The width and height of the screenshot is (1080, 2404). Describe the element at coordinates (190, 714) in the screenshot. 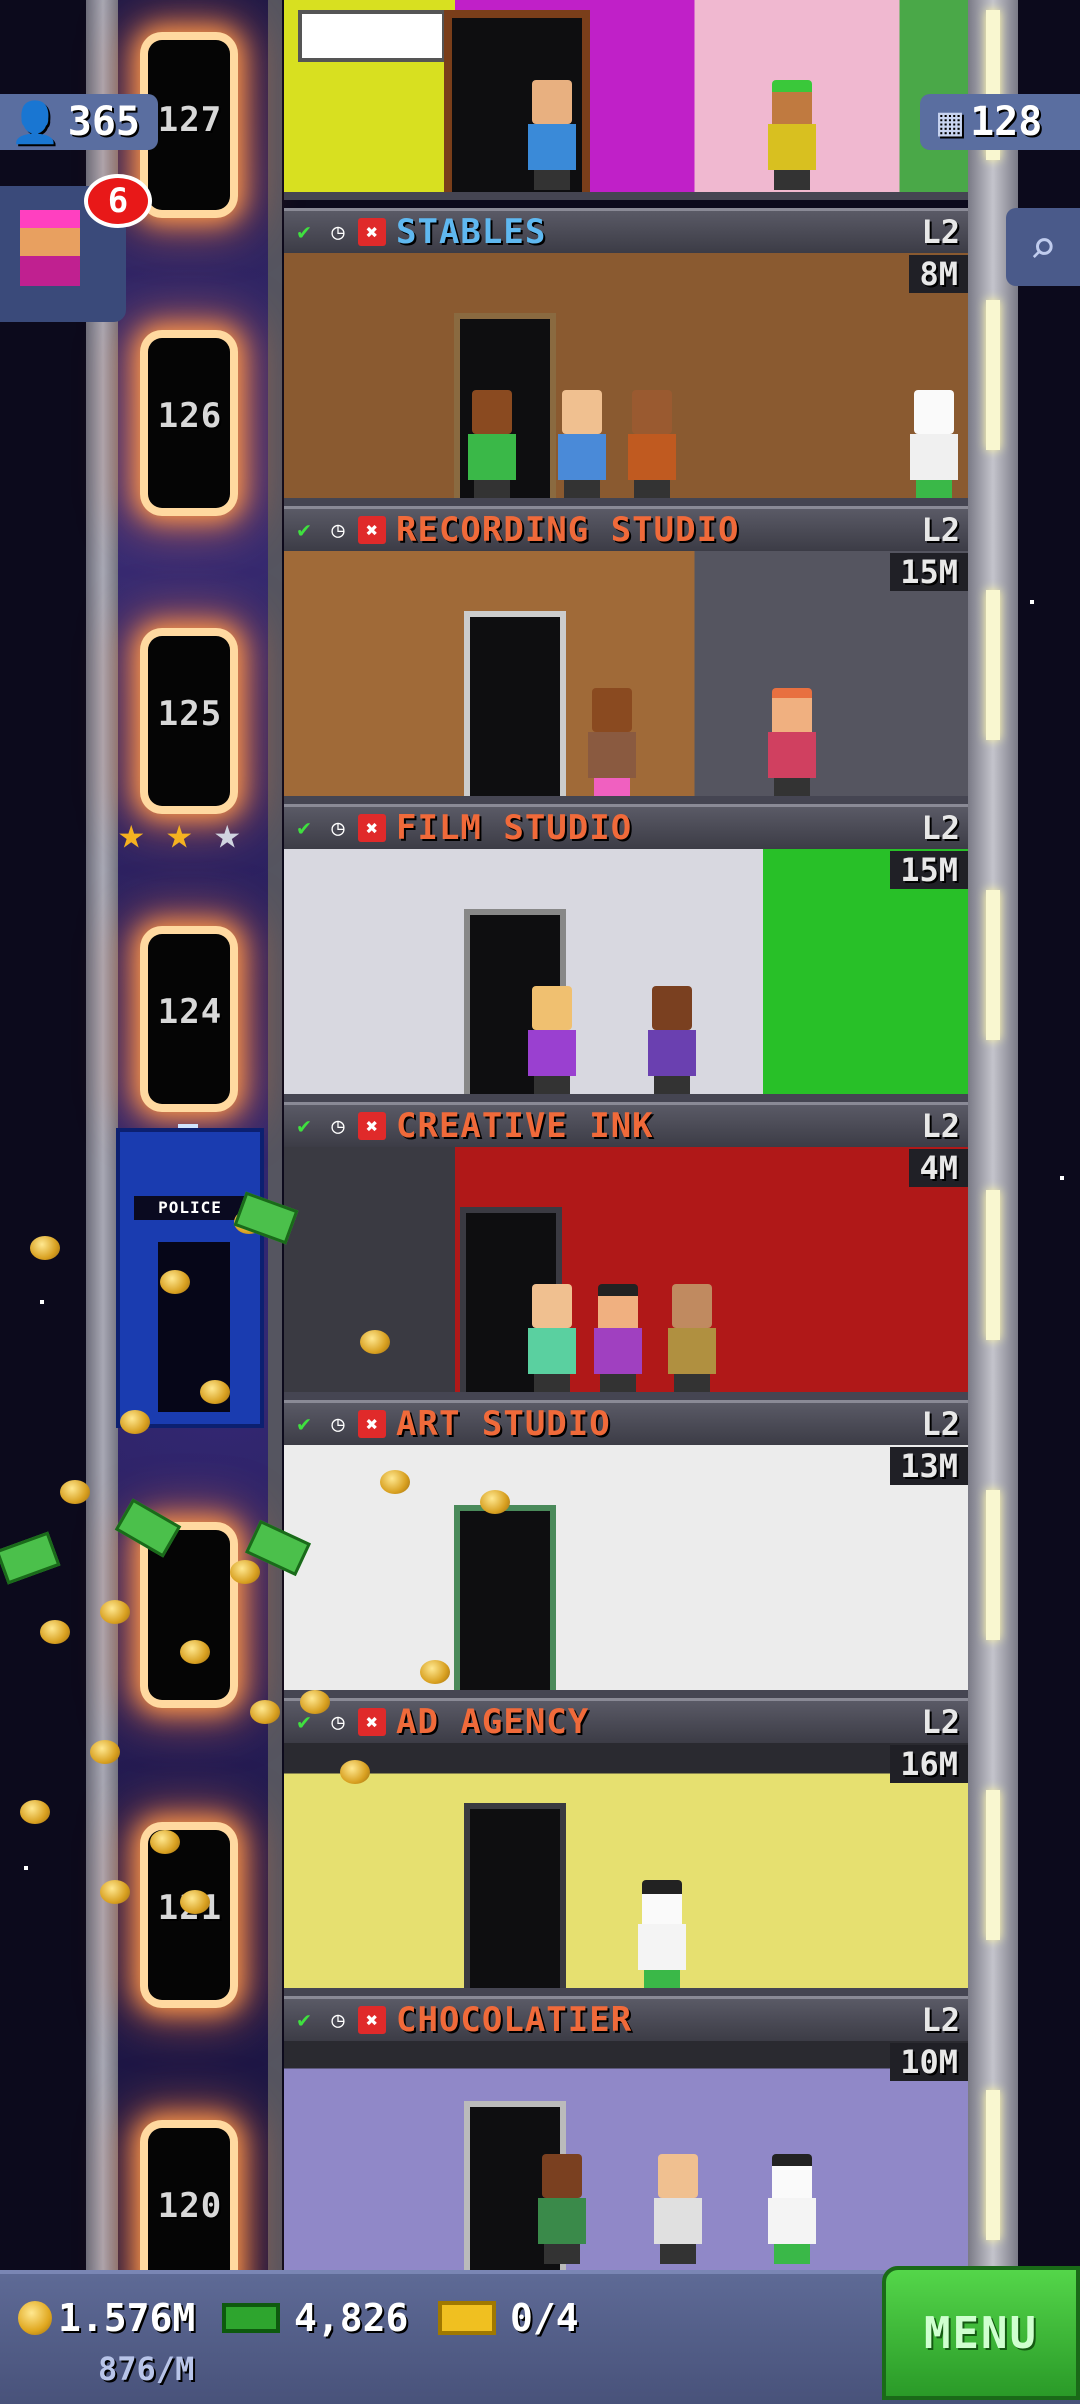

I see `floor-number-125: 125` at that location.